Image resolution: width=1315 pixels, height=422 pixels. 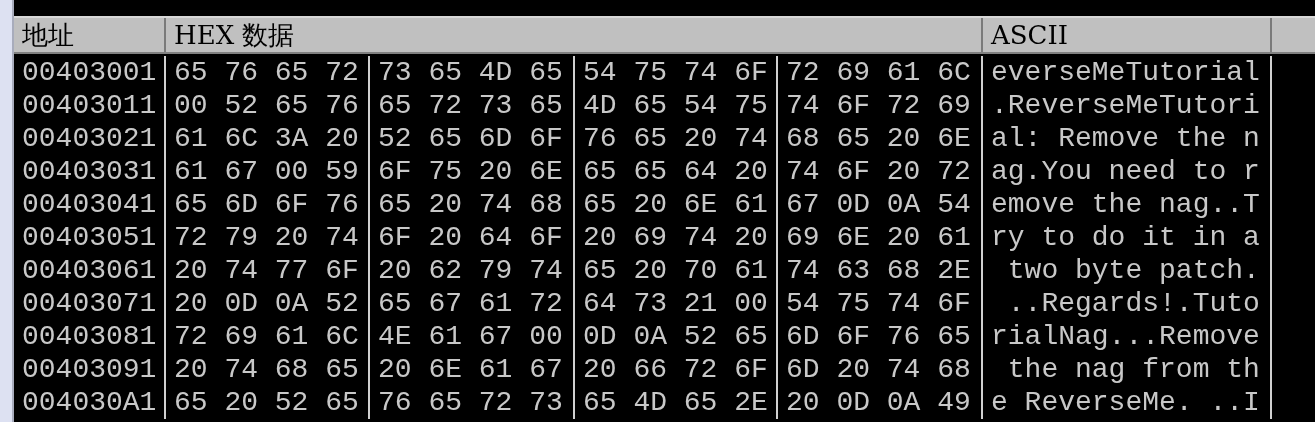 I want to click on address-cell: 00403021, so click(x=90, y=138).